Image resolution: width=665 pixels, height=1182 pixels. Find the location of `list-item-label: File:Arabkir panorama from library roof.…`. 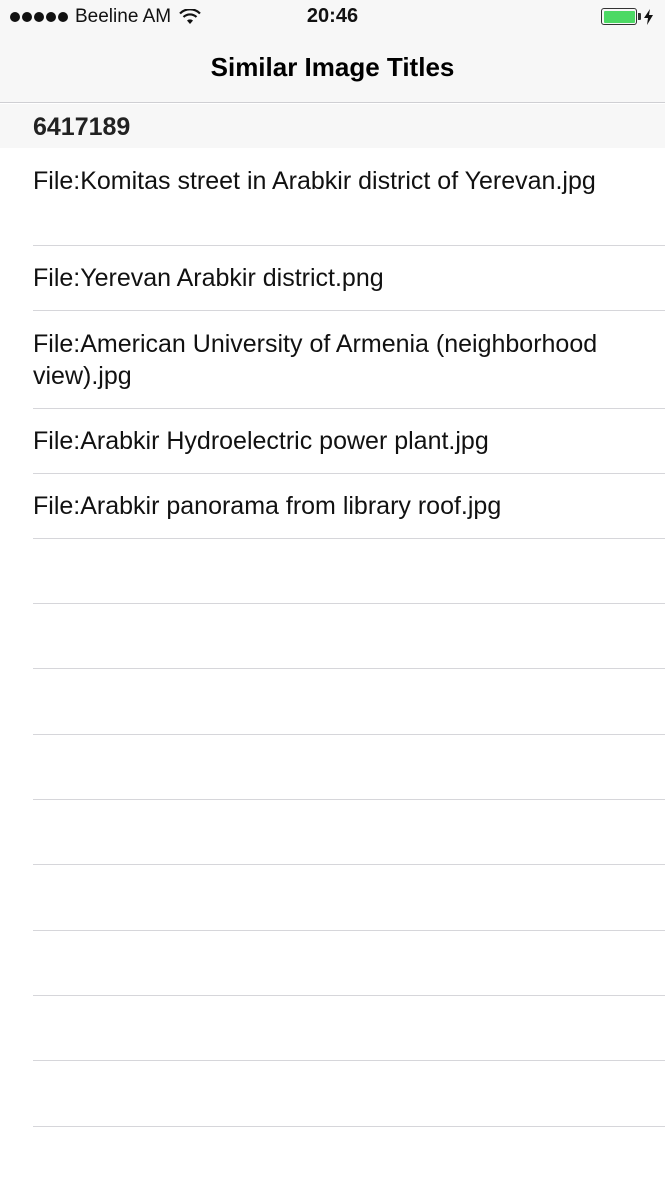

list-item-label: File:Arabkir panorama from library roof.… is located at coordinates (267, 506).